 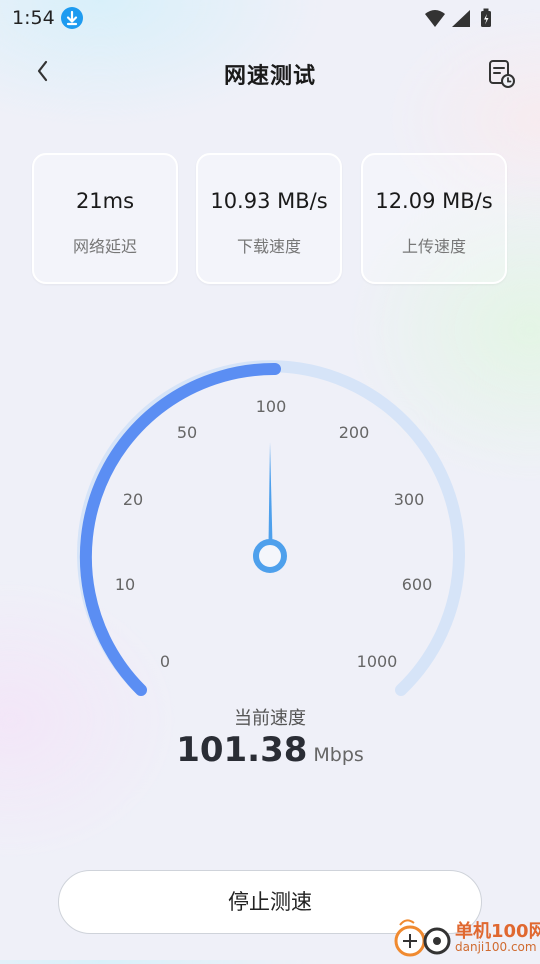 What do you see at coordinates (270, 493) in the screenshot?
I see `gauge-needle` at bounding box center [270, 493].